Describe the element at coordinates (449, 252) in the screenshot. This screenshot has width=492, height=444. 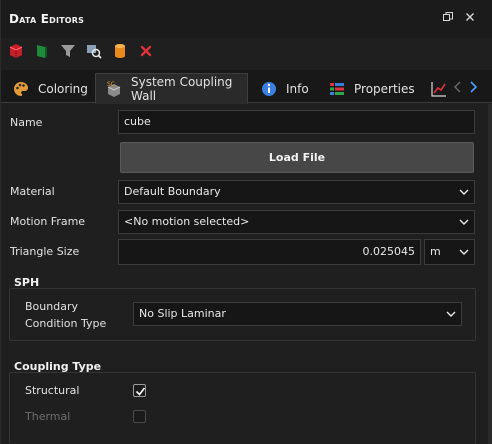
I see `triangle-size-unit-select: m` at that location.